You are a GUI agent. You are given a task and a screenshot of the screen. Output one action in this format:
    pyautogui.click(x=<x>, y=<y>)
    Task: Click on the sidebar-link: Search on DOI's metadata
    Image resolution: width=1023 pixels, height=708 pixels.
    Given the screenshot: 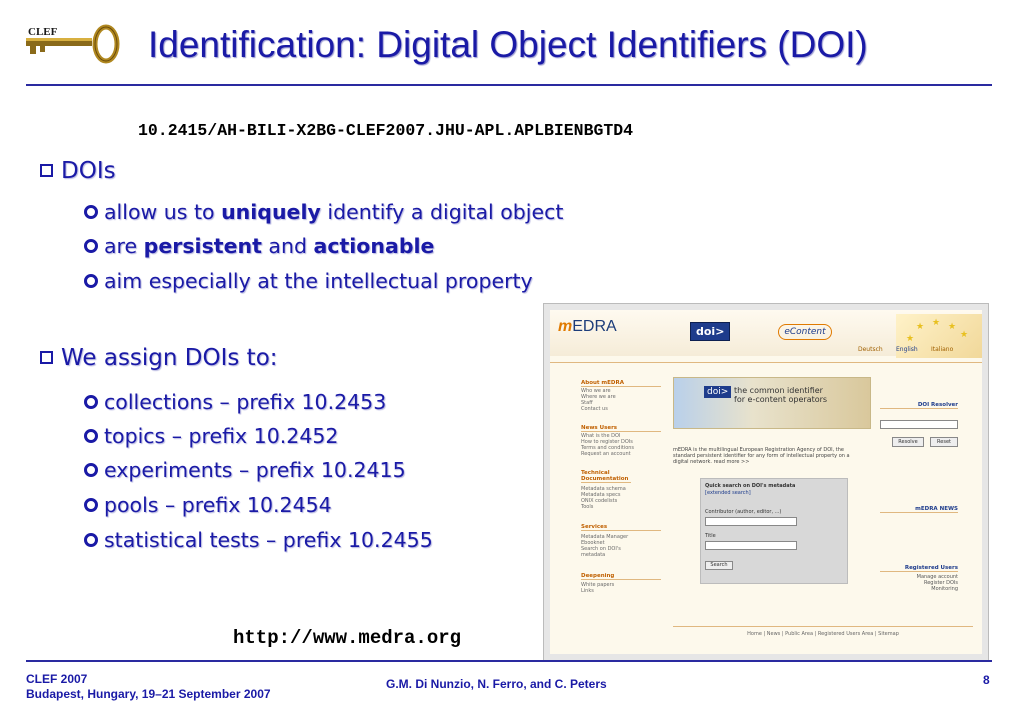 What is the action you would take?
    pyautogui.click(x=603, y=552)
    